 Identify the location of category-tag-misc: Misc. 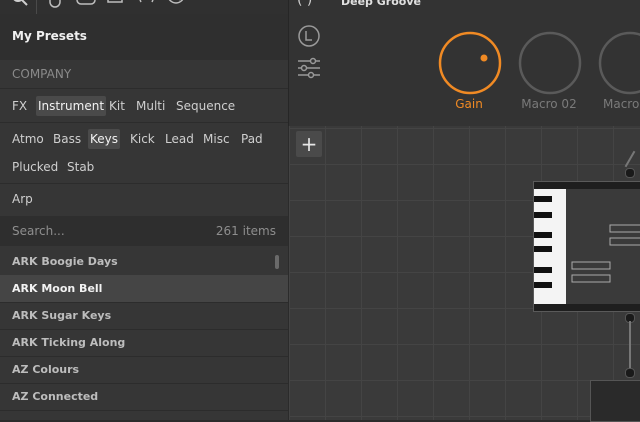
(216, 139).